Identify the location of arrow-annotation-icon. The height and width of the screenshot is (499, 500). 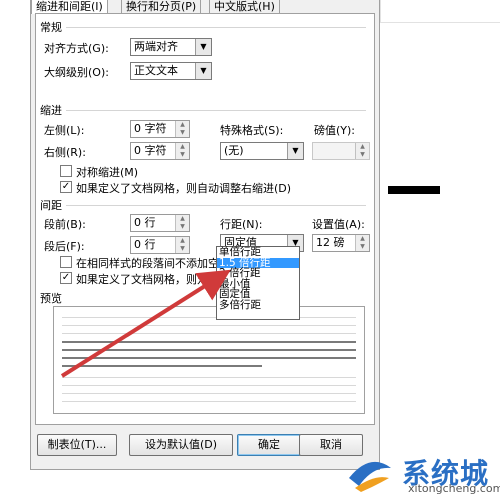
(145, 323).